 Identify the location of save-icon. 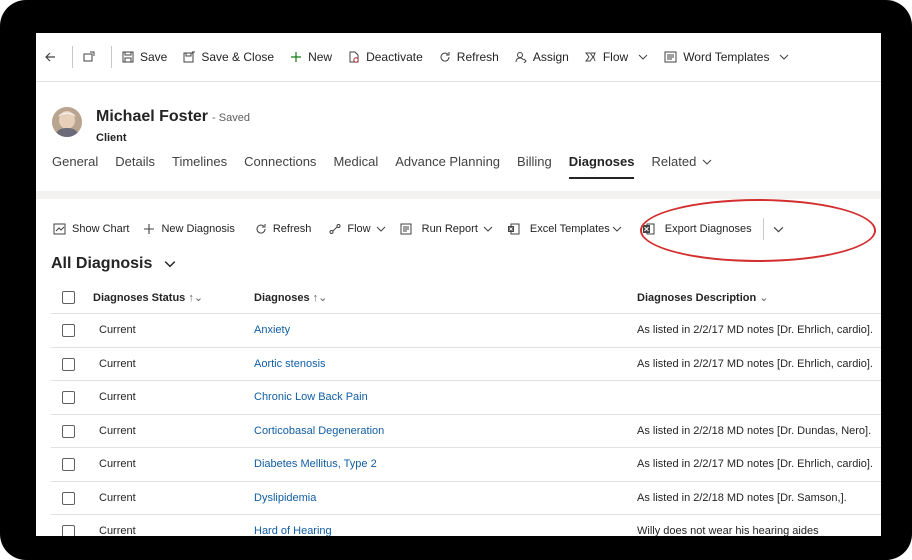
(128, 57).